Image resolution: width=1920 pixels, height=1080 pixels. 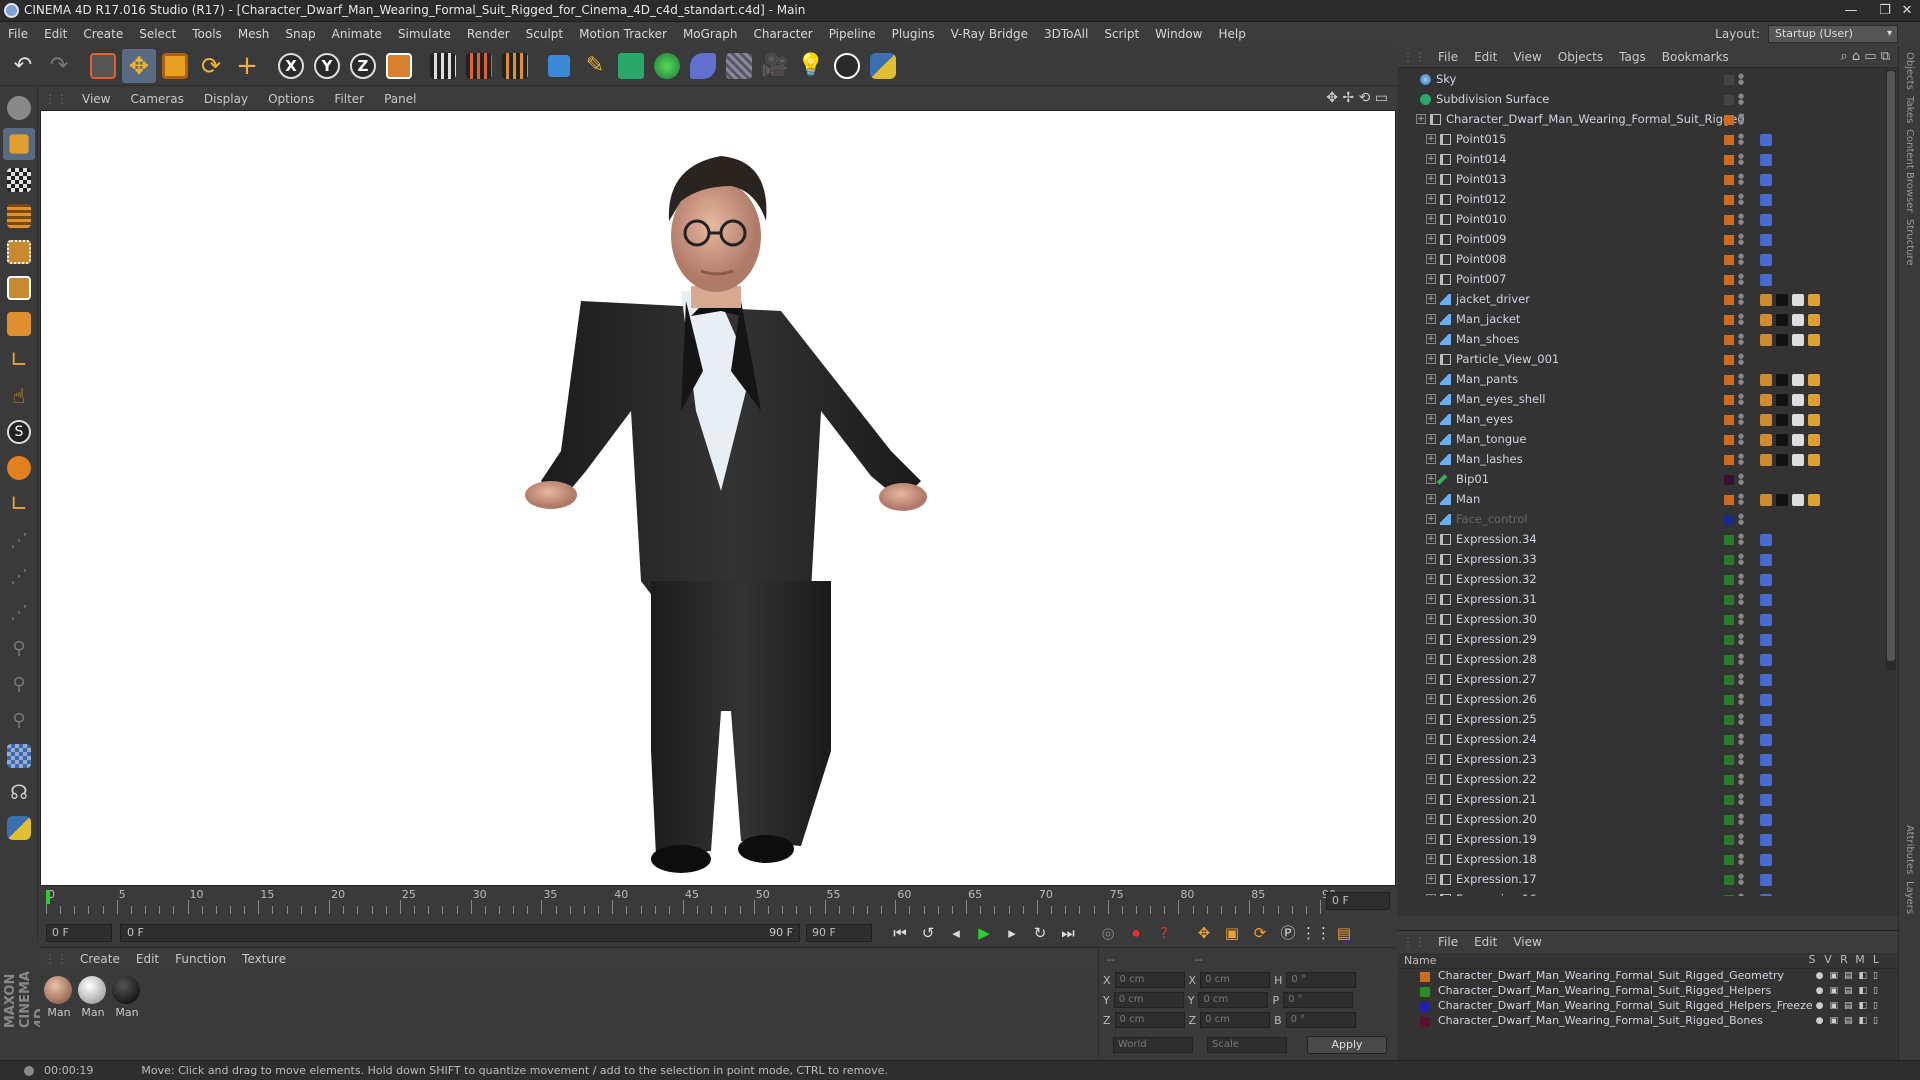 I want to click on object-row: + Expression.28 ● ●, so click(x=1640, y=660).